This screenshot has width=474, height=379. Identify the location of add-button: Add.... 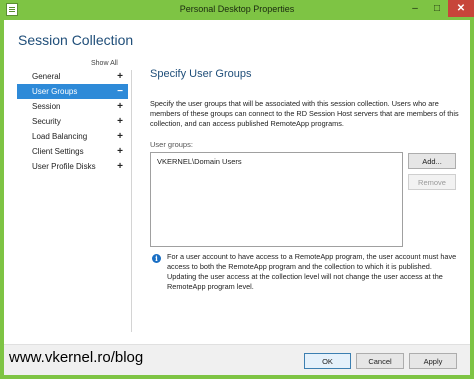
(432, 161).